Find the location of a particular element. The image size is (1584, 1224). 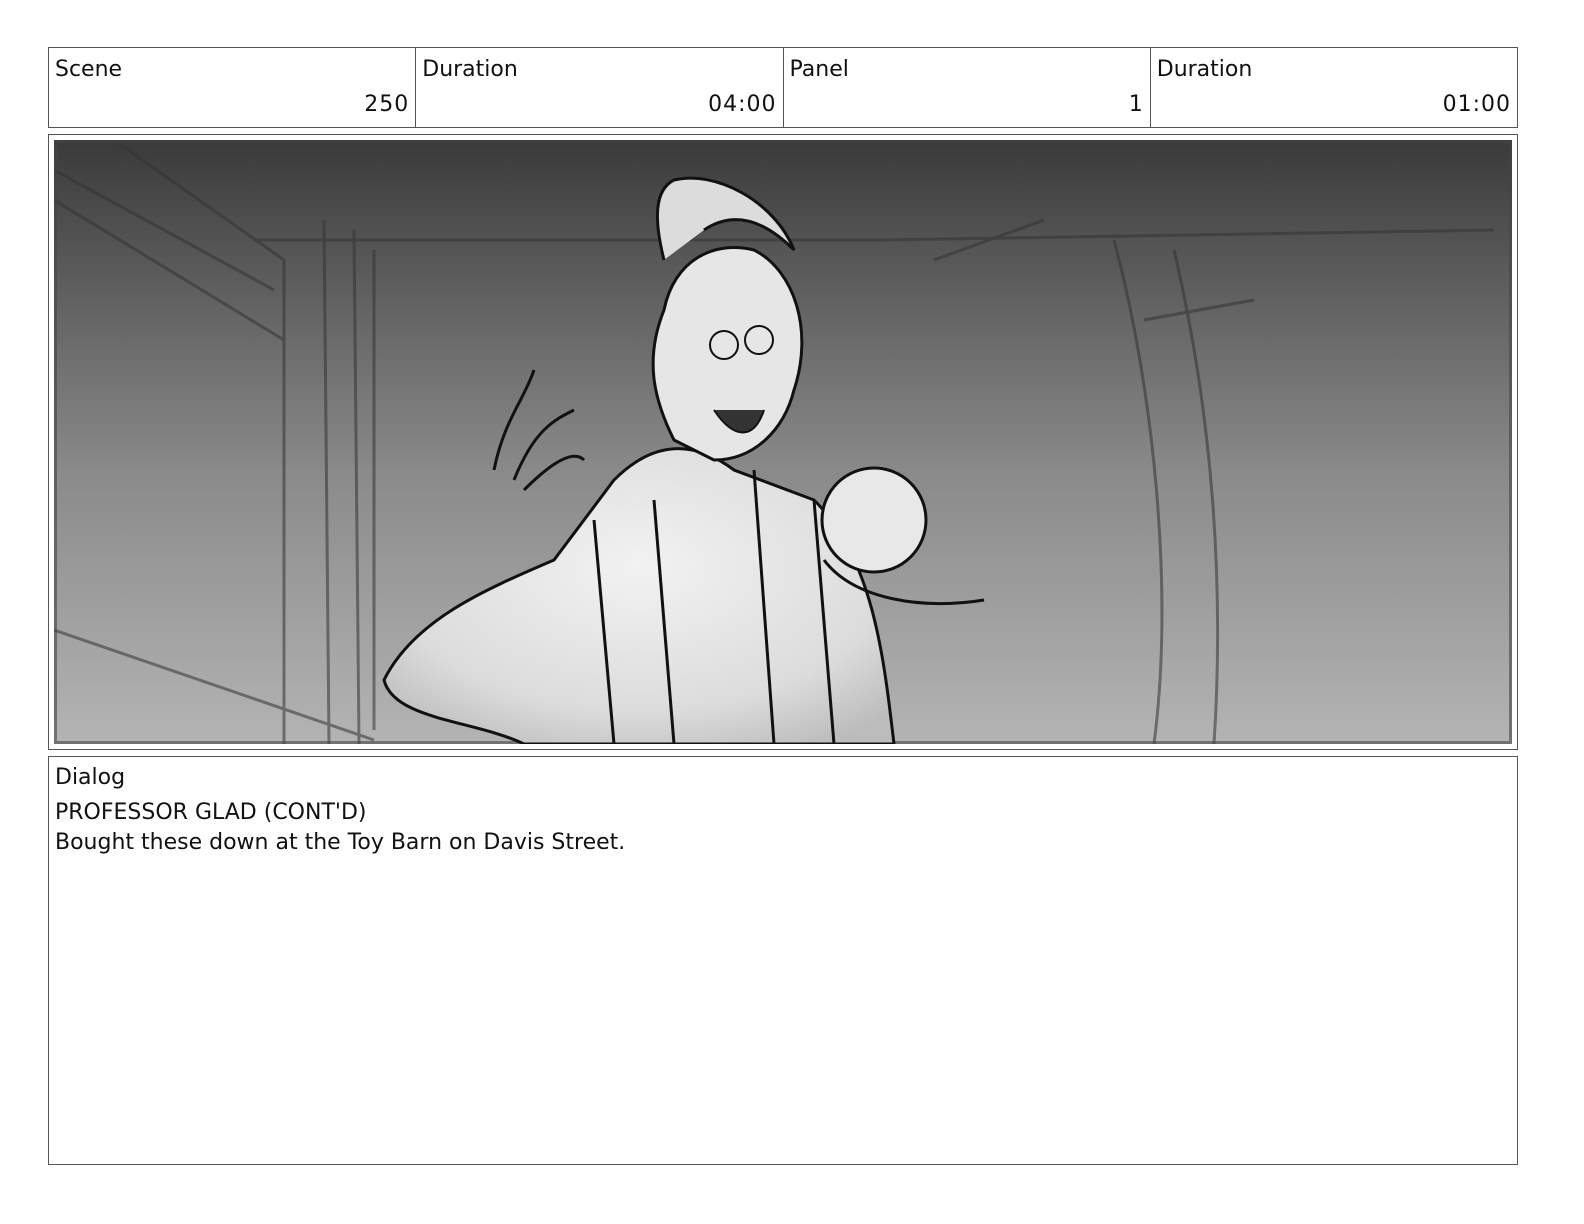

scene-duration-label: Duration is located at coordinates (470, 69).